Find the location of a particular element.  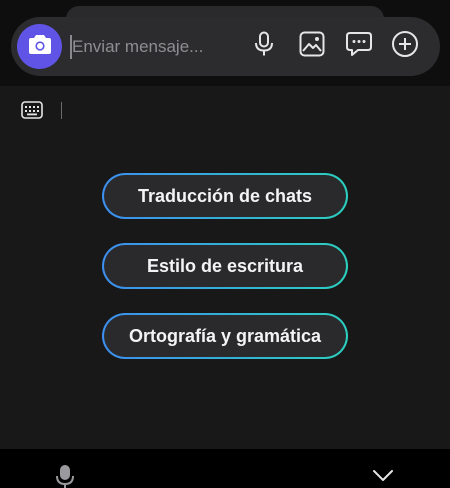

chat-bubble-icon is located at coordinates (359, 46).